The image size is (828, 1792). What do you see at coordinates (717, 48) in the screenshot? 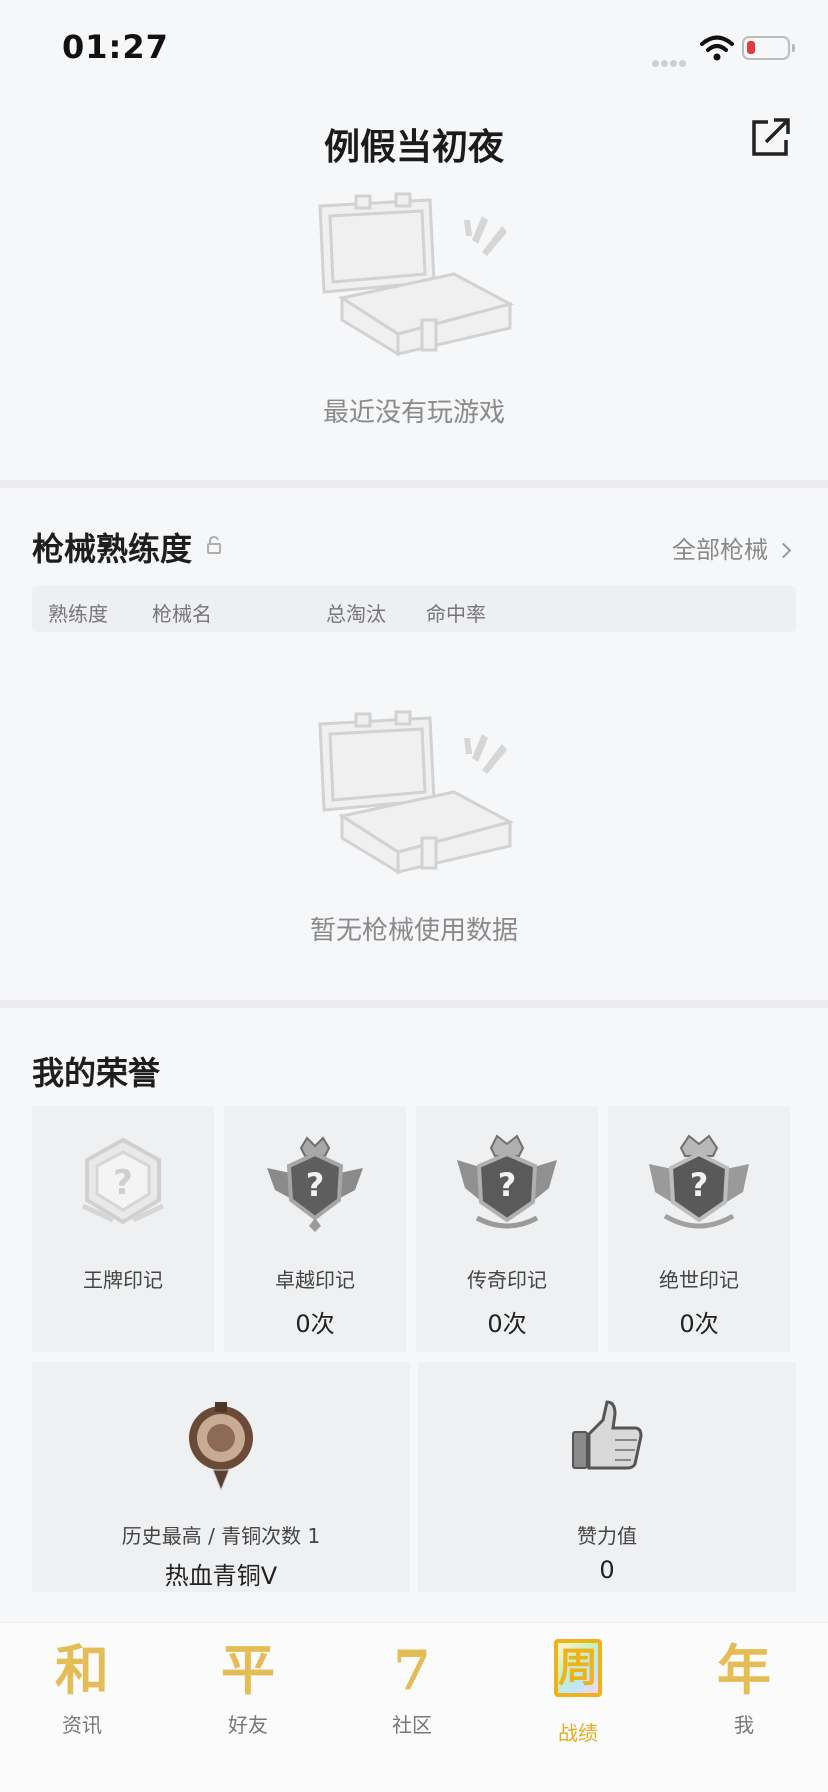
I see `wifi-icon` at bounding box center [717, 48].